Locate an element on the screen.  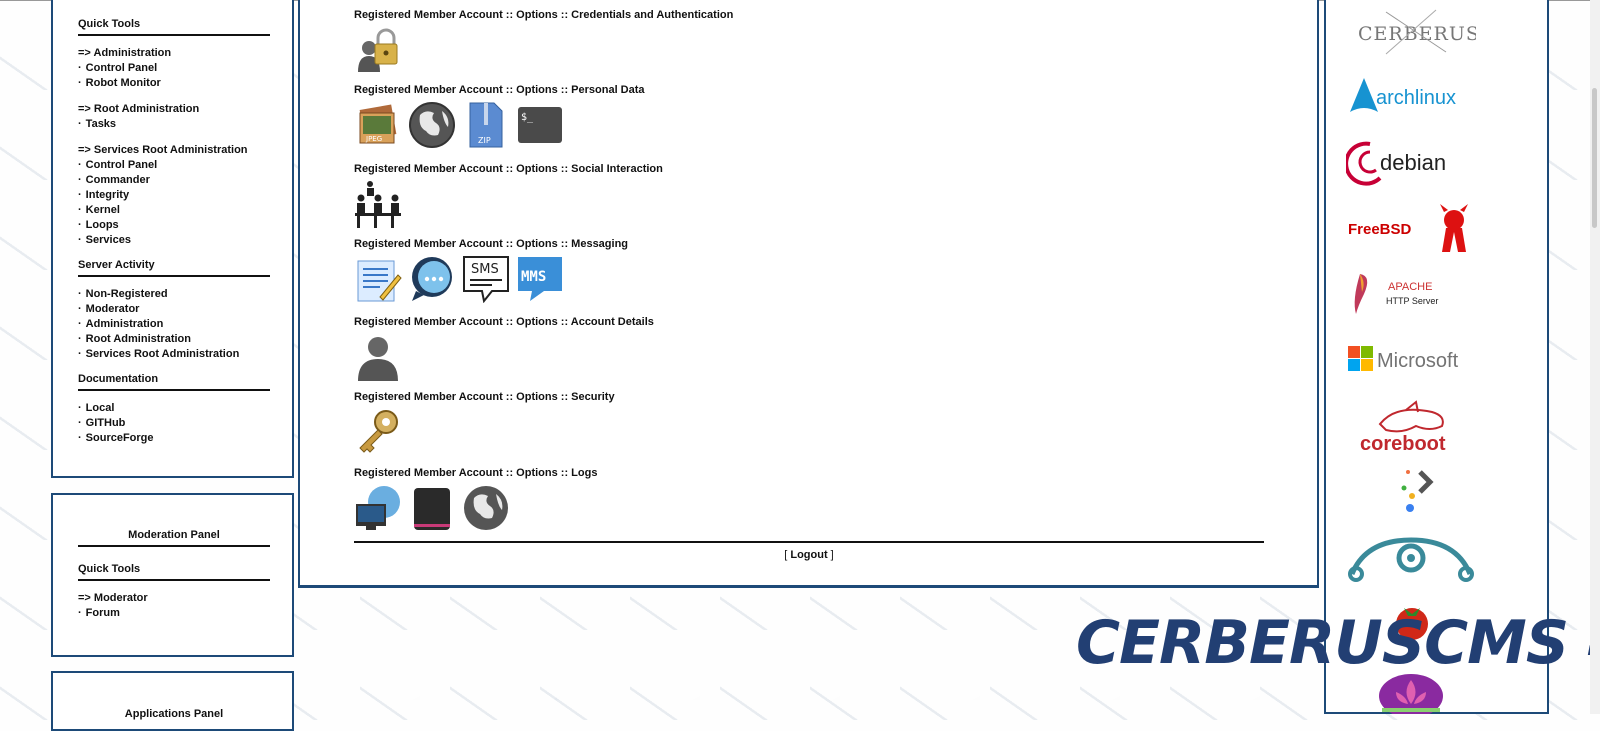
root-administration-activity-link: Root Administration is located at coordinates (174, 339).